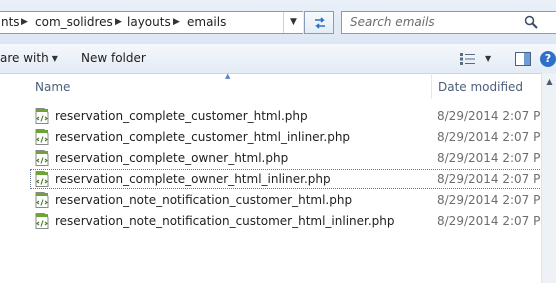  What do you see at coordinates (468, 59) in the screenshot?
I see `view-options-icon` at bounding box center [468, 59].